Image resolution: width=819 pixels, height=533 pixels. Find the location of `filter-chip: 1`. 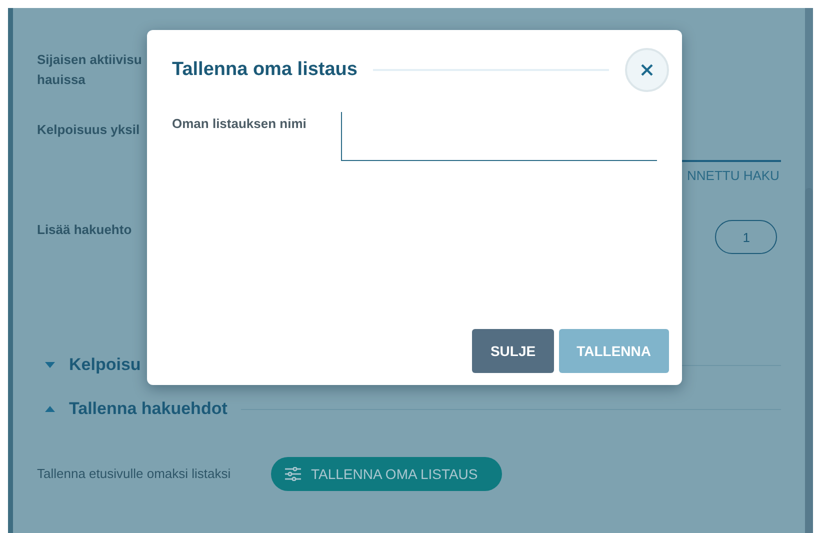

filter-chip: 1 is located at coordinates (746, 237).